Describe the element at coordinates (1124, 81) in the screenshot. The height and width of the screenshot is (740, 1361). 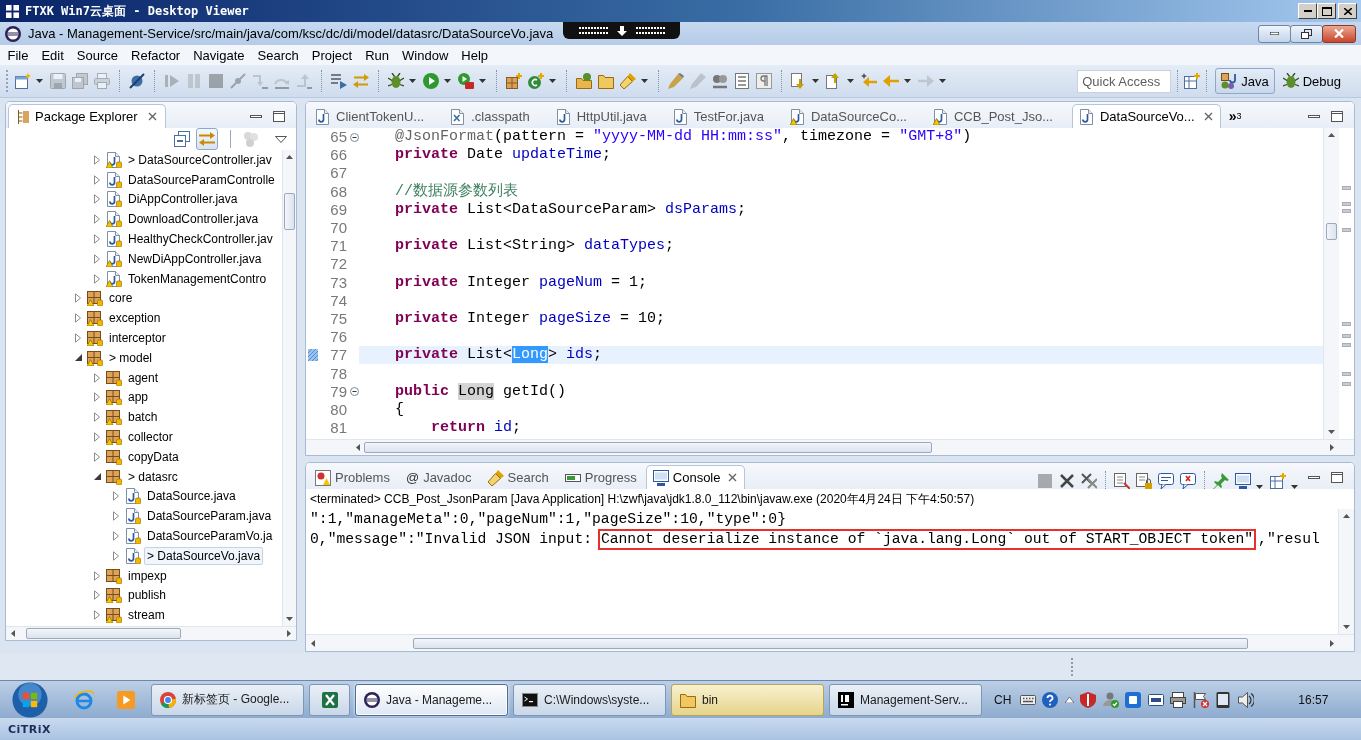
I see `quick-access-field: Quick Access` at that location.